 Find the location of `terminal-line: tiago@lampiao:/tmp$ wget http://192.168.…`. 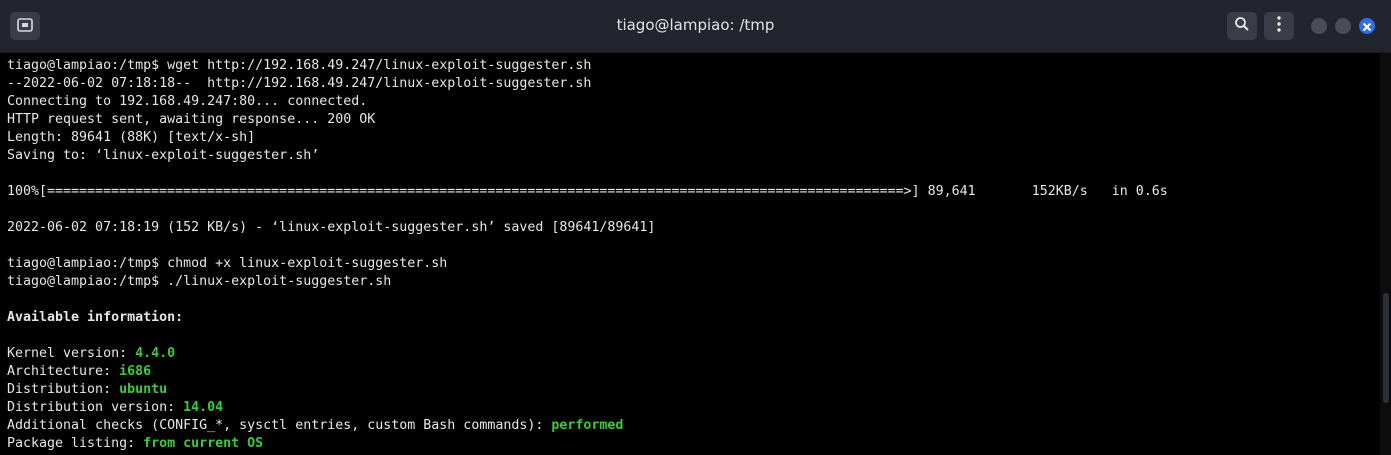

terminal-line: tiago@lampiao:/tmp$ wget http://192.168.… is located at coordinates (587, 66).